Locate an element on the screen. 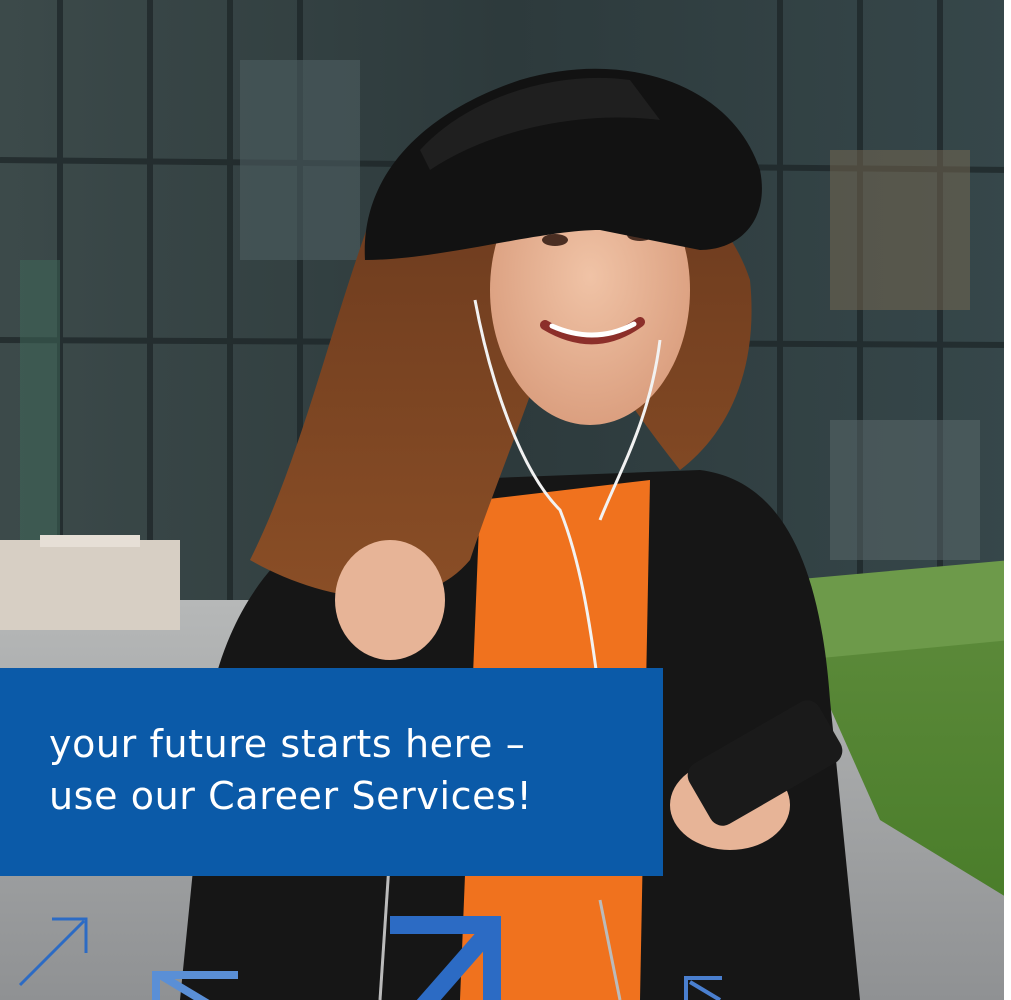  large-arrow-up-right-icon is located at coordinates (445, 958).